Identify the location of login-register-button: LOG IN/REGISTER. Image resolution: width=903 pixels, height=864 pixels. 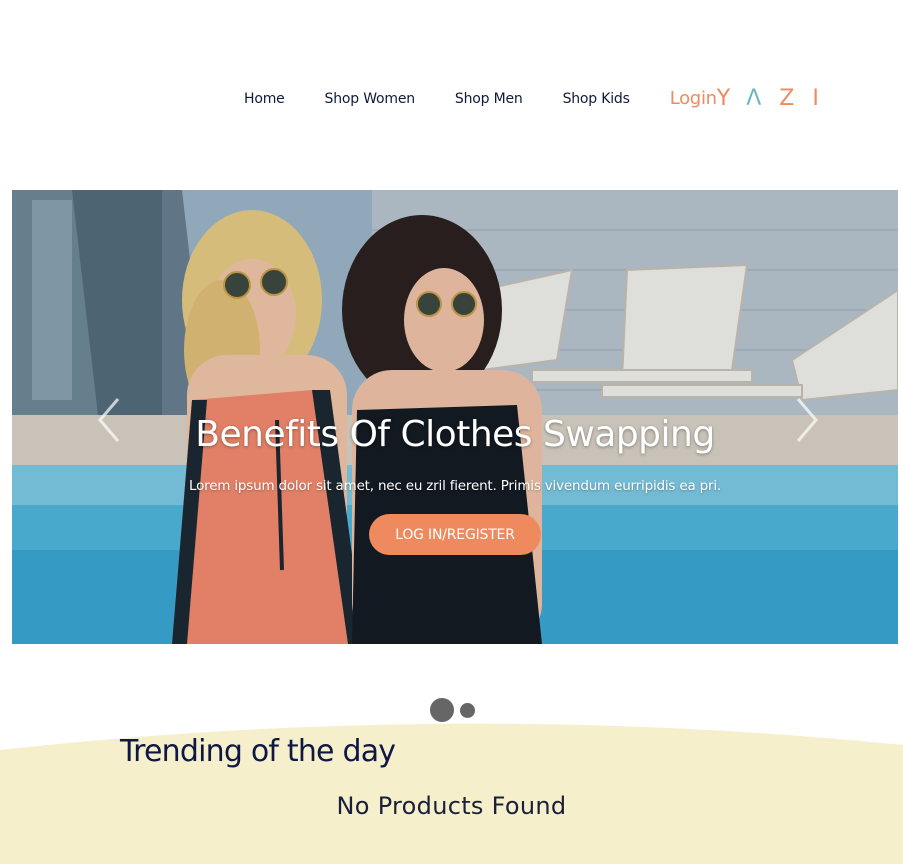
(455, 534).